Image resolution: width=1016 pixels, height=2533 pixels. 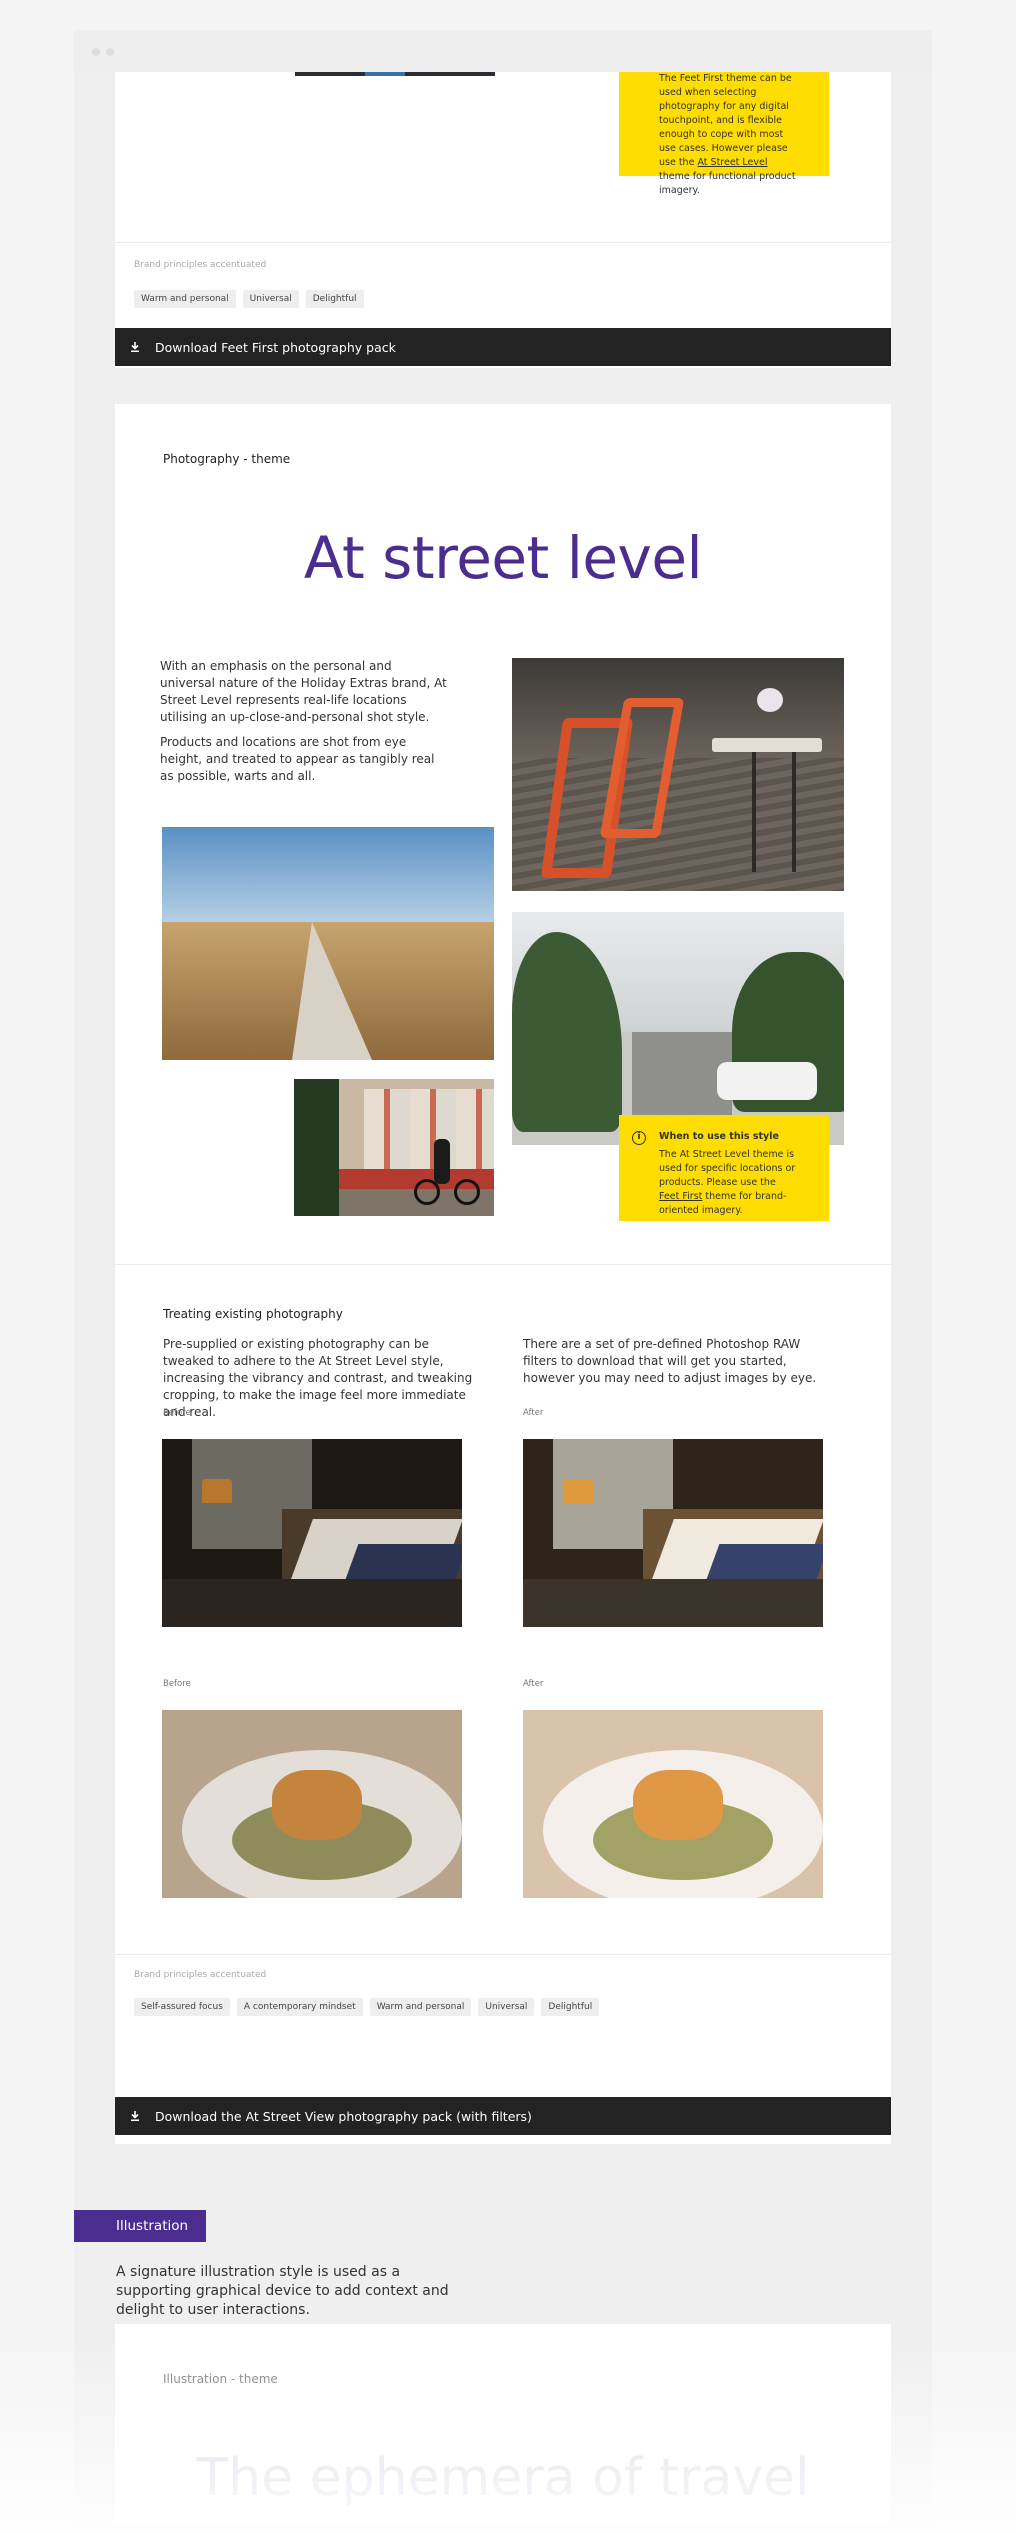 I want to click on cafe-chairs-photo, so click(x=678, y=774).